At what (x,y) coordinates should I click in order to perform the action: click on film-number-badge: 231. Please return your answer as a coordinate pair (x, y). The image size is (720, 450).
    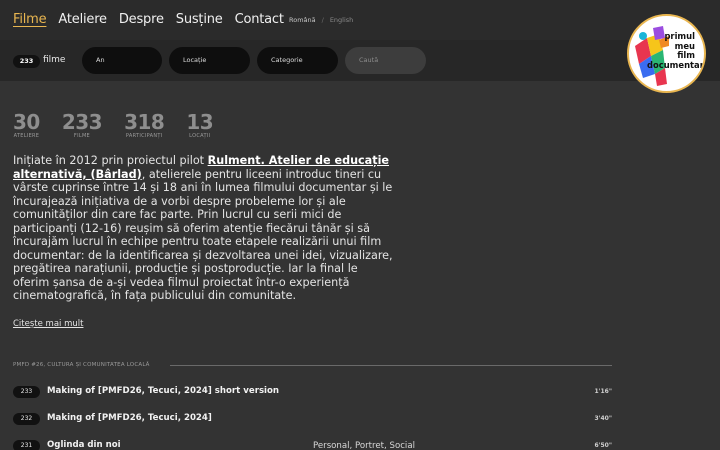
    Looking at the image, I should click on (26, 445).